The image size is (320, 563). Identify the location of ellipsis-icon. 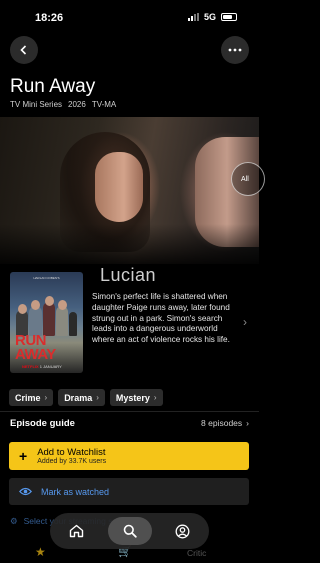
(235, 50).